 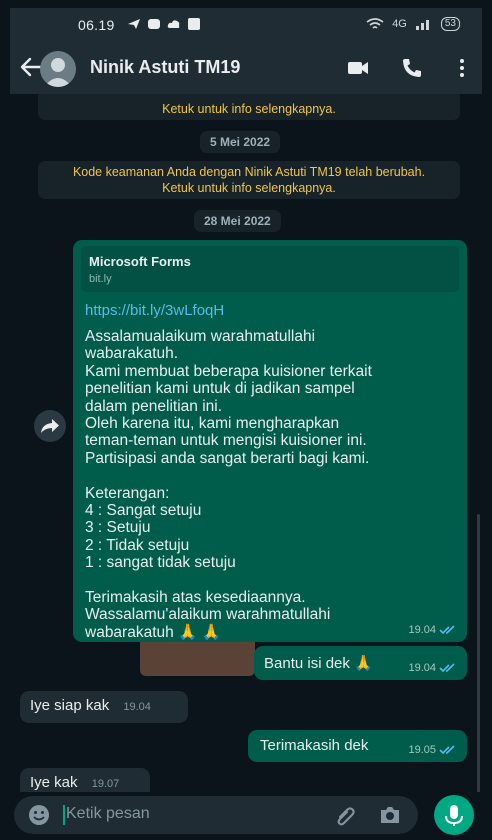 What do you see at coordinates (134, 24) in the screenshot?
I see `send-status-icon` at bounding box center [134, 24].